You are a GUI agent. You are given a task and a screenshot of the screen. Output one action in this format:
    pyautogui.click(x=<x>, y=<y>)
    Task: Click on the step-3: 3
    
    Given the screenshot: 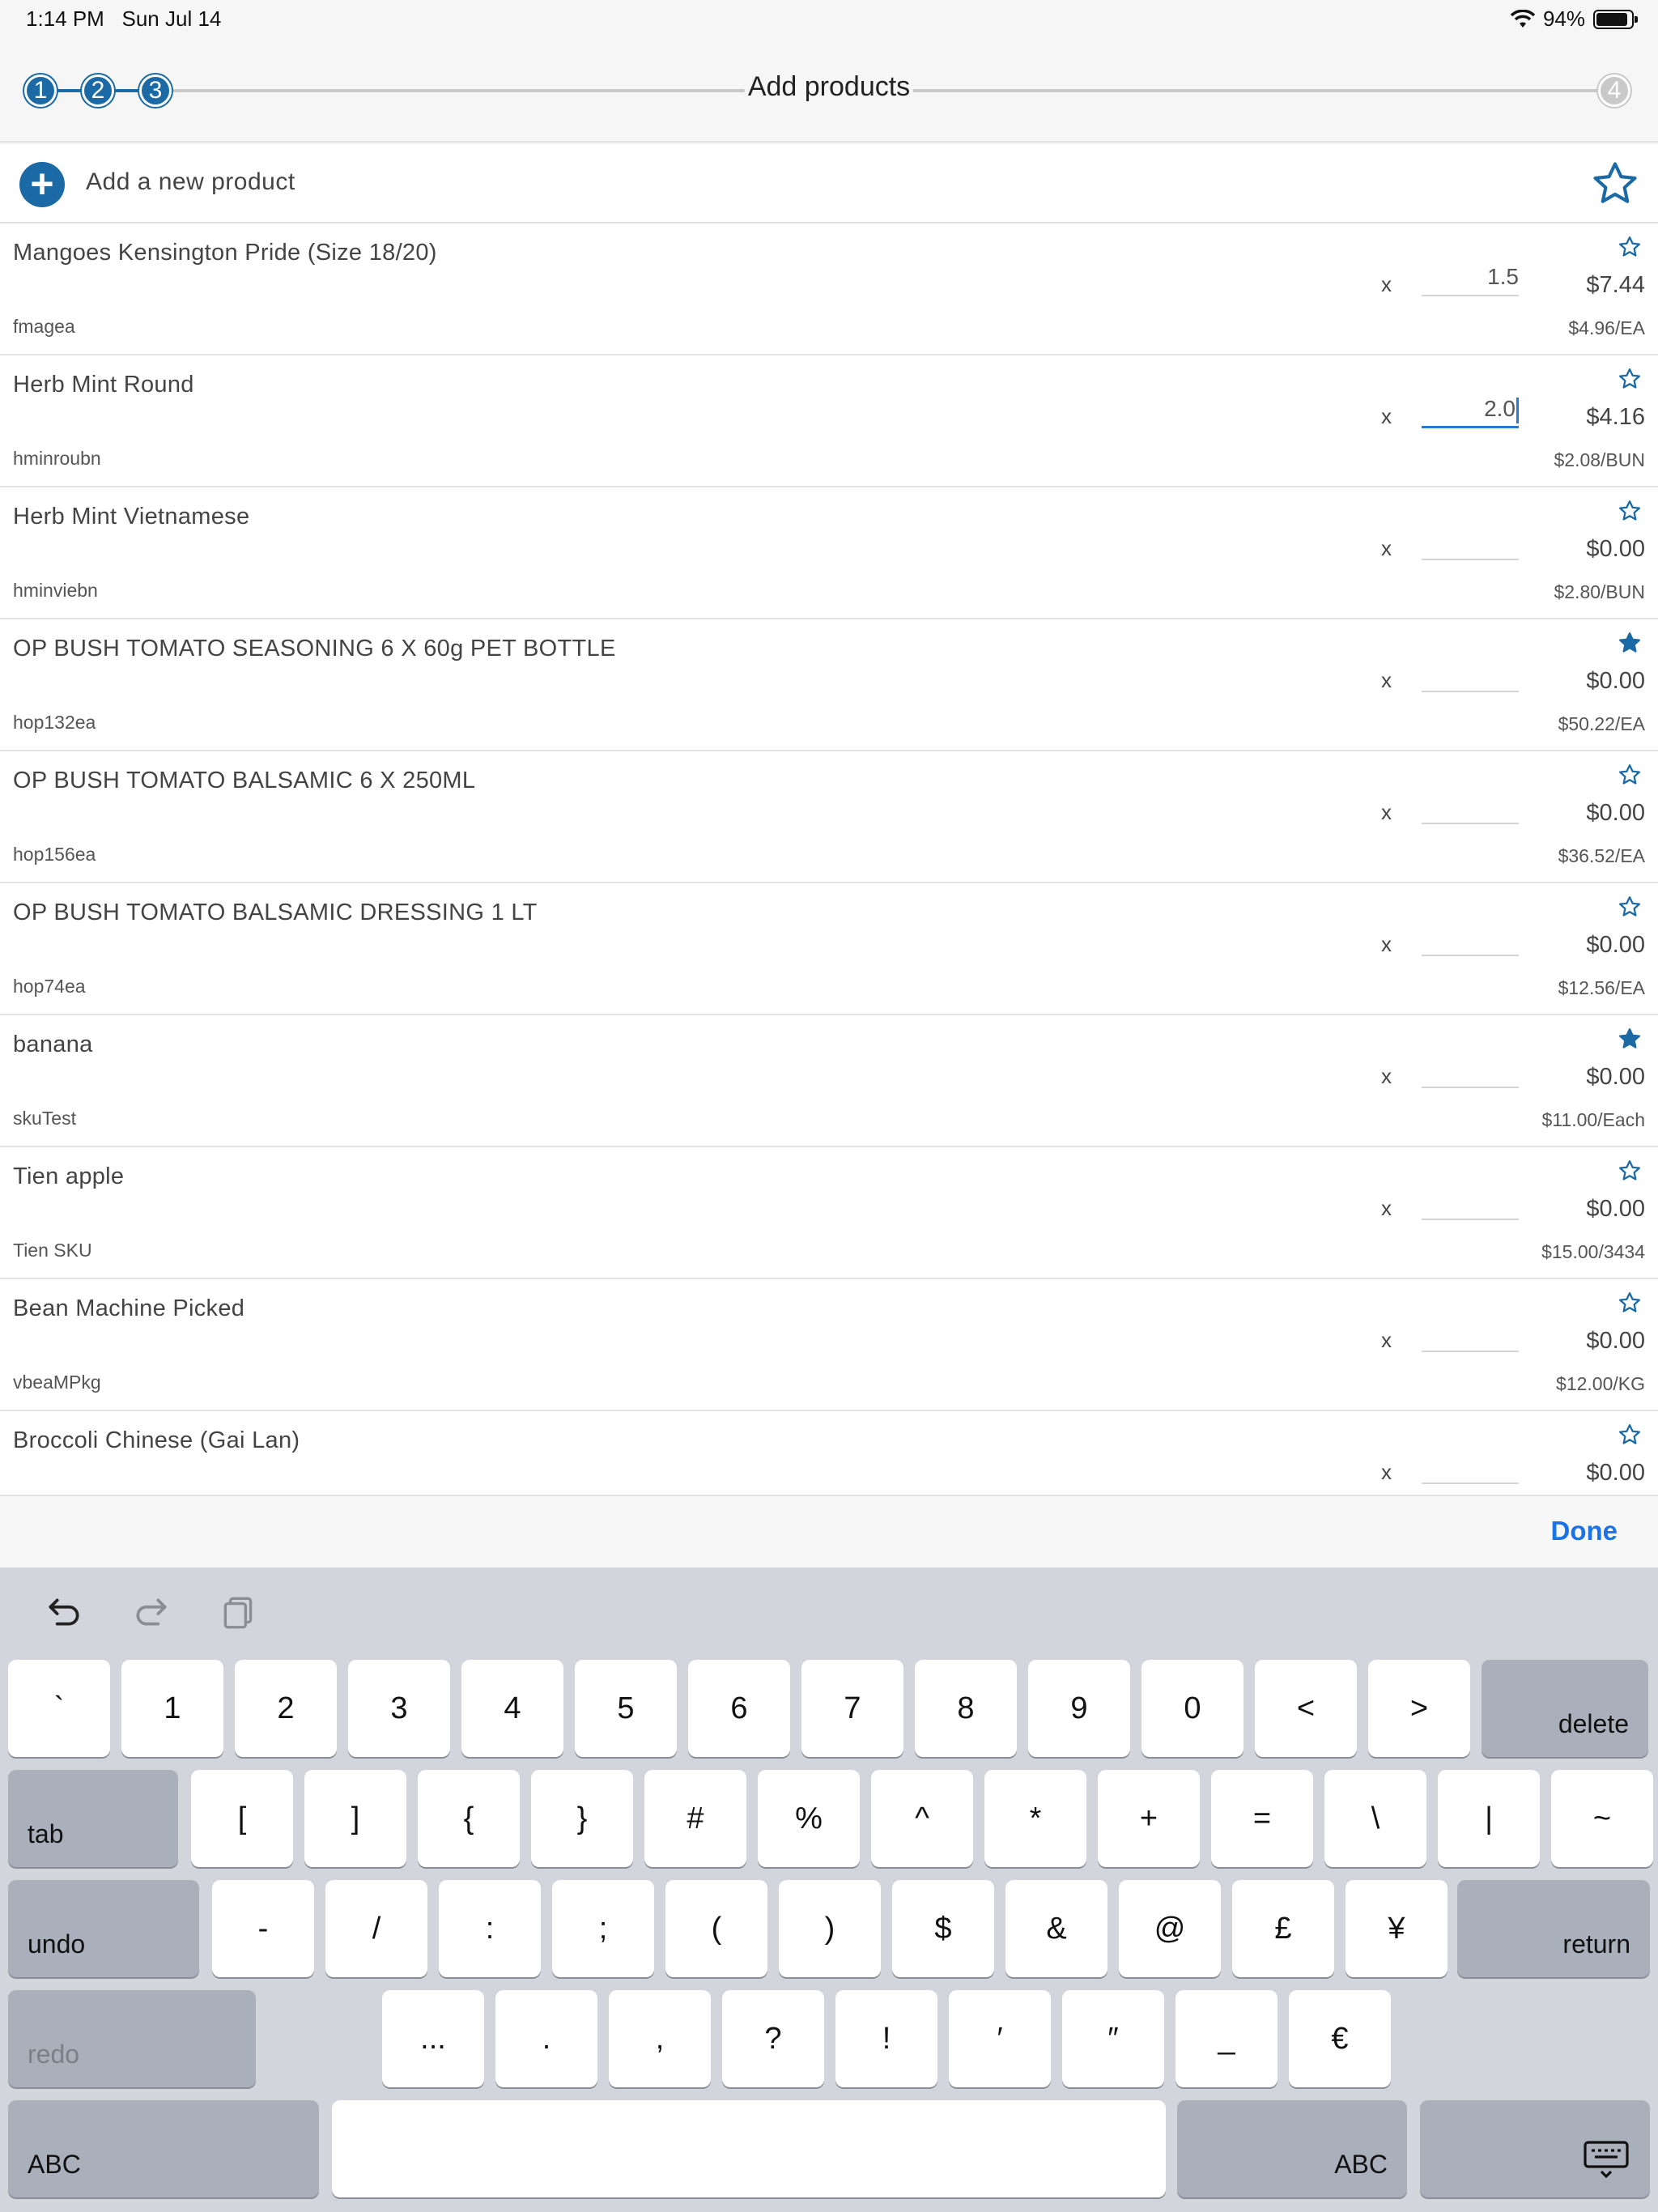 What is the action you would take?
    pyautogui.click(x=155, y=90)
    